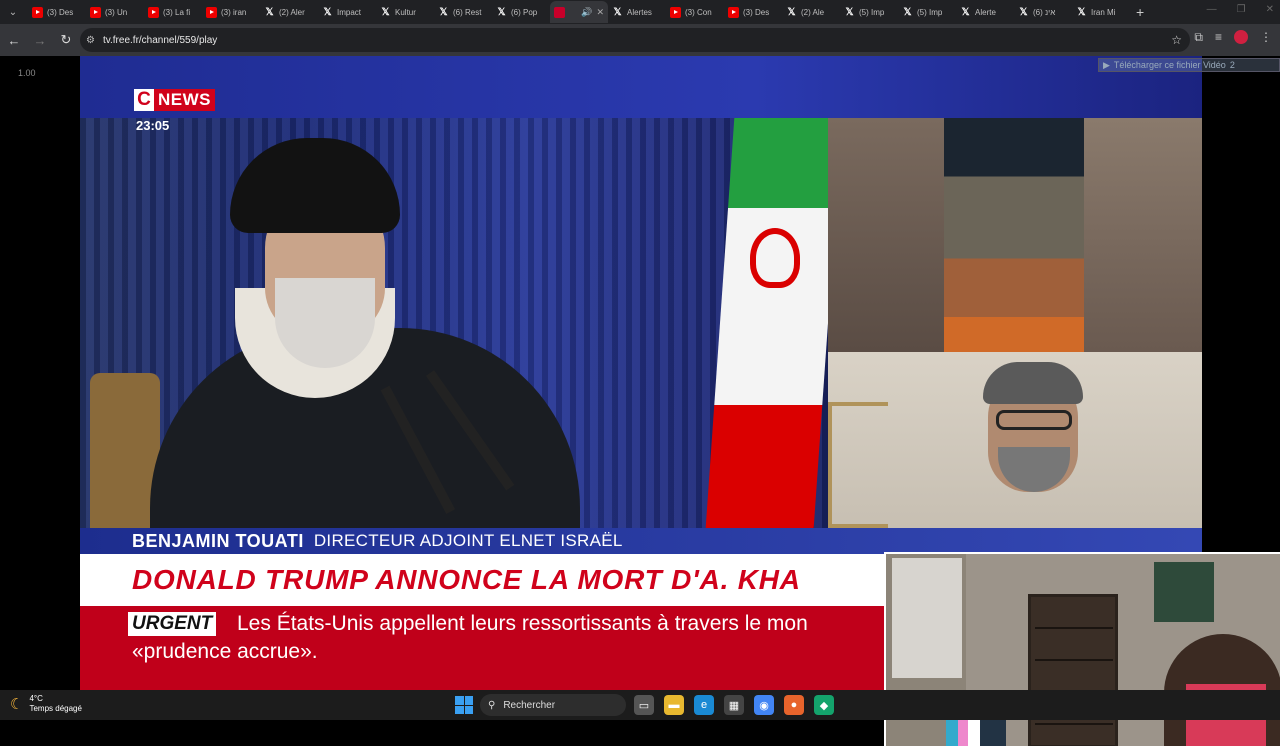 The width and height of the screenshot is (1280, 746). I want to click on tab-title: (3) La fi, so click(177, 12).